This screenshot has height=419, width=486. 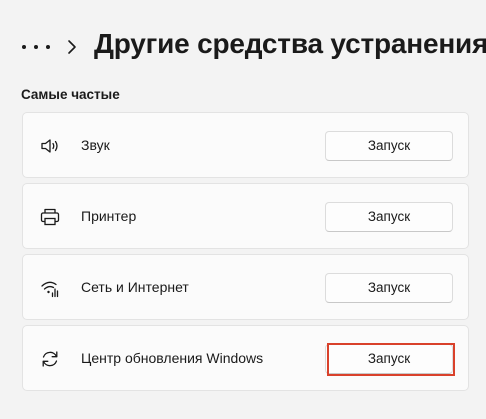 What do you see at coordinates (389, 288) in the screenshot?
I see `run-network-button: Запуск` at bounding box center [389, 288].